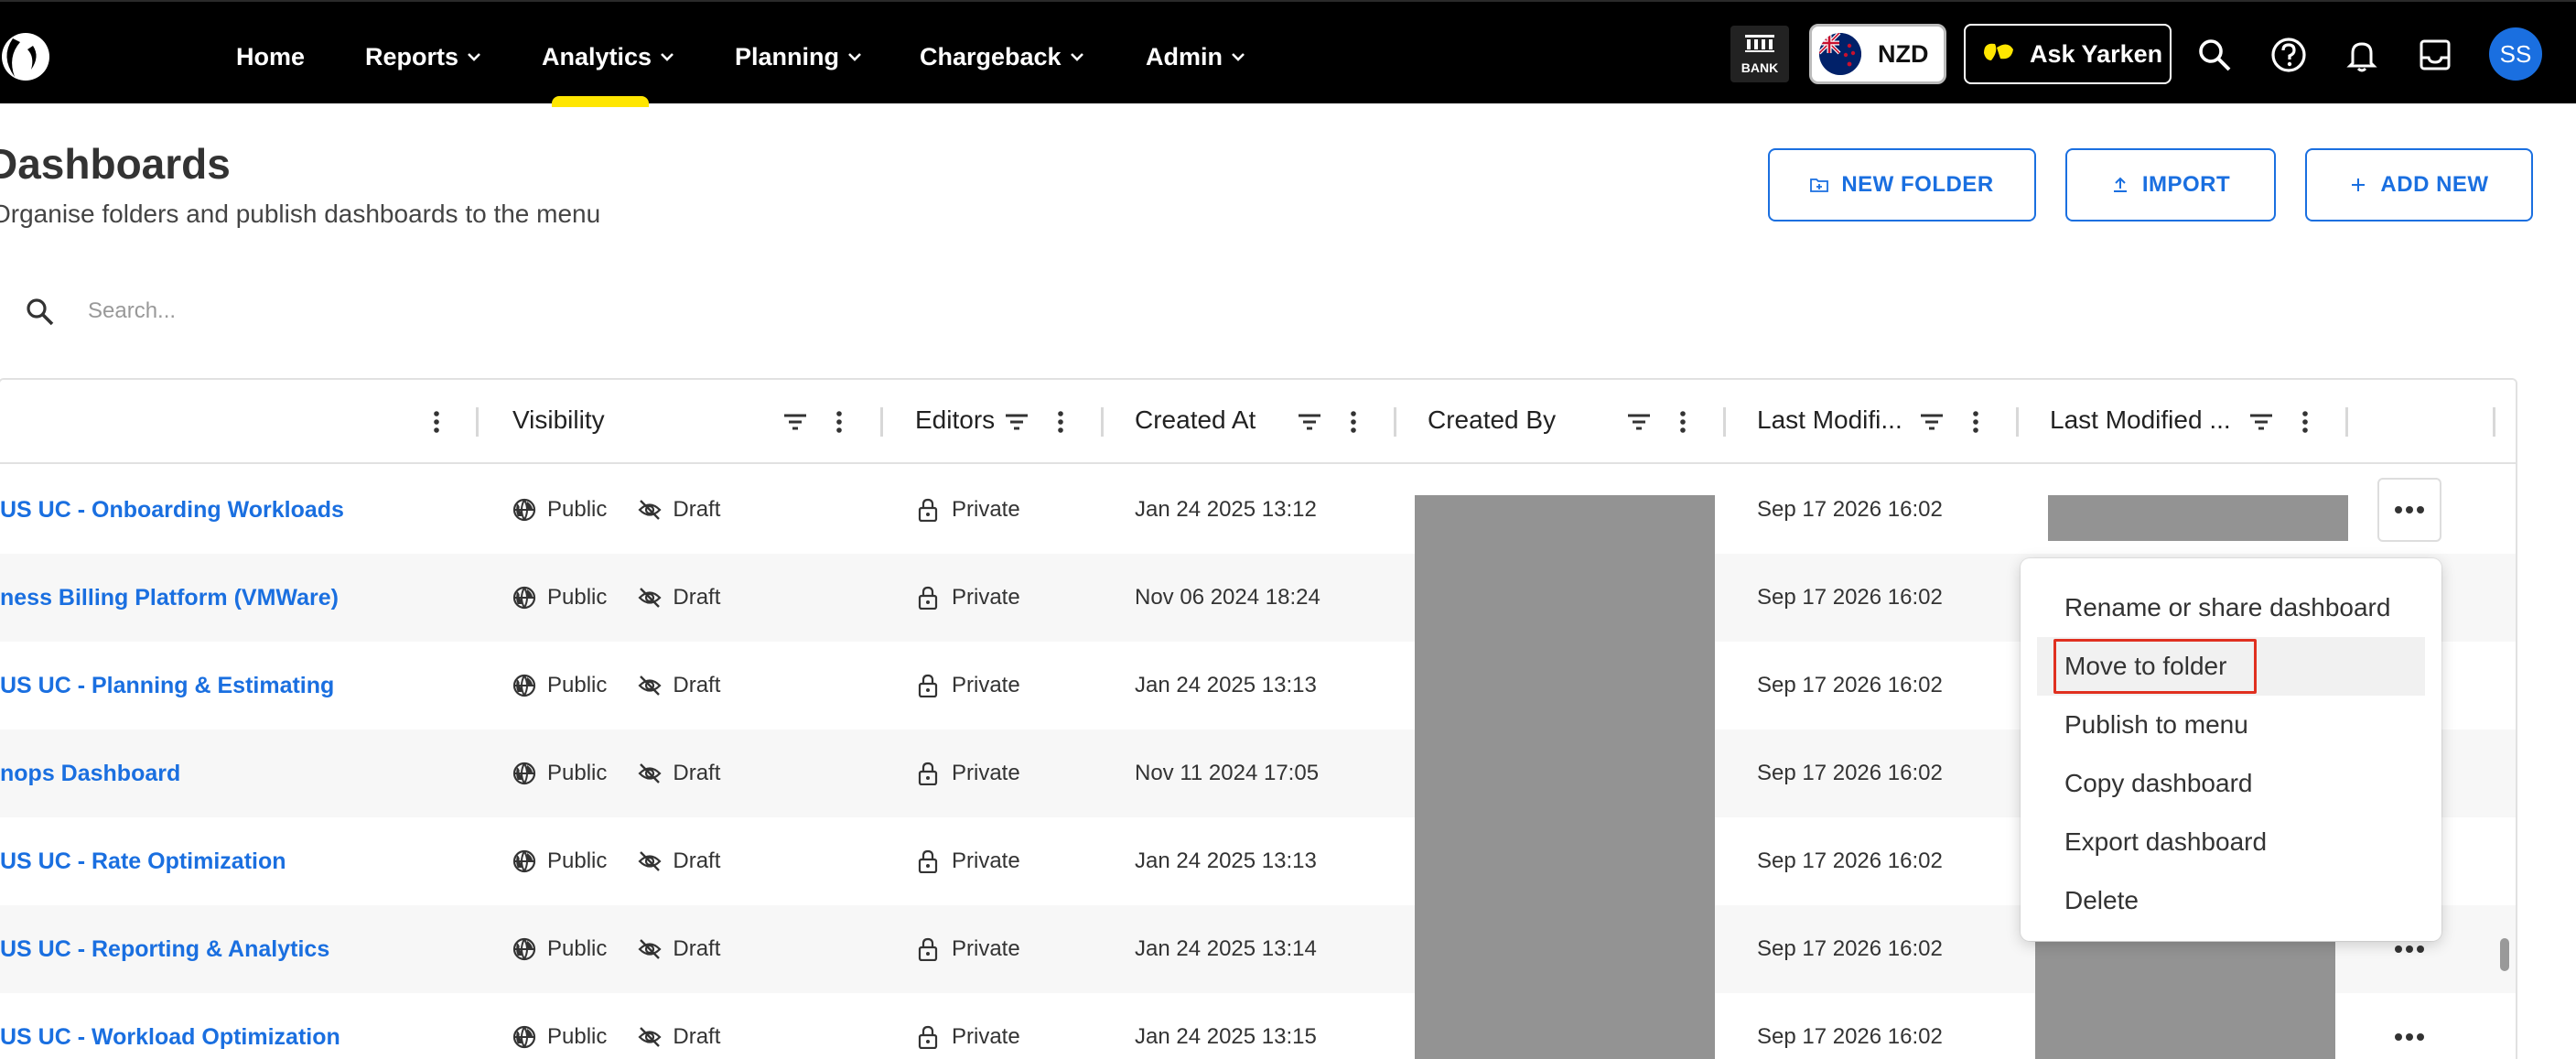 The width and height of the screenshot is (2576, 1059). Describe the element at coordinates (1877, 54) in the screenshot. I see `currency-selector: NZD` at that location.